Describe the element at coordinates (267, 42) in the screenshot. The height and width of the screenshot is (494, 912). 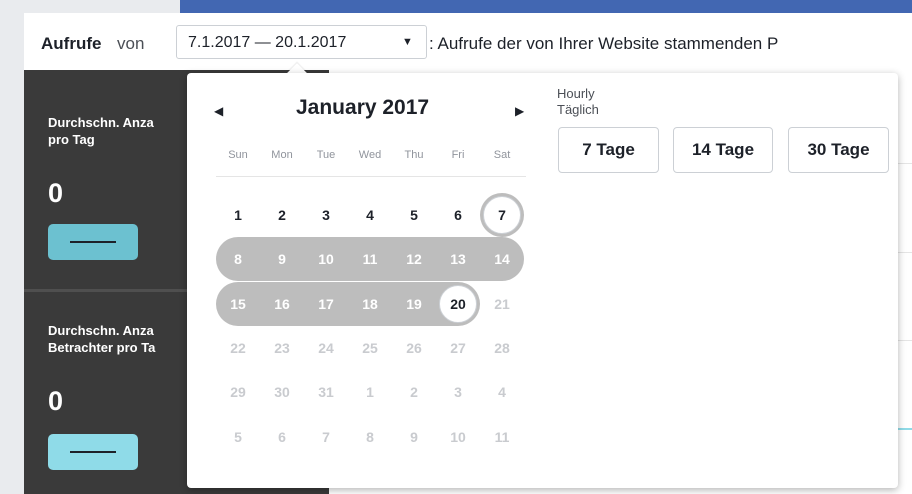
I see `date-range-value: 7.1.2017 — 20.1.2017` at that location.